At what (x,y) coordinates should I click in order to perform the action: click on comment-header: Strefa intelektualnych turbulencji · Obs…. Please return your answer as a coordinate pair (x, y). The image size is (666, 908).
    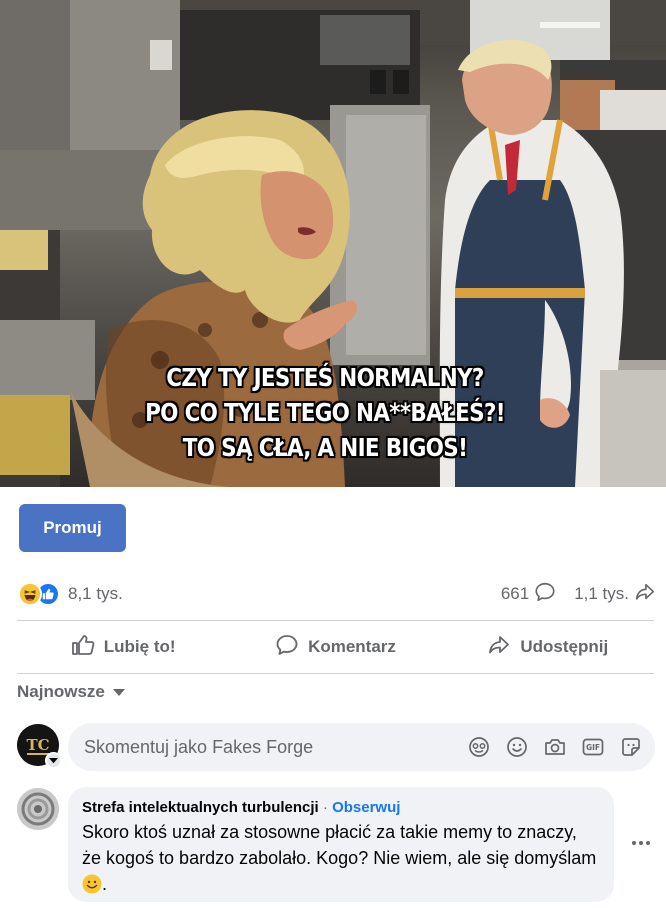
    Looking at the image, I should click on (341, 808).